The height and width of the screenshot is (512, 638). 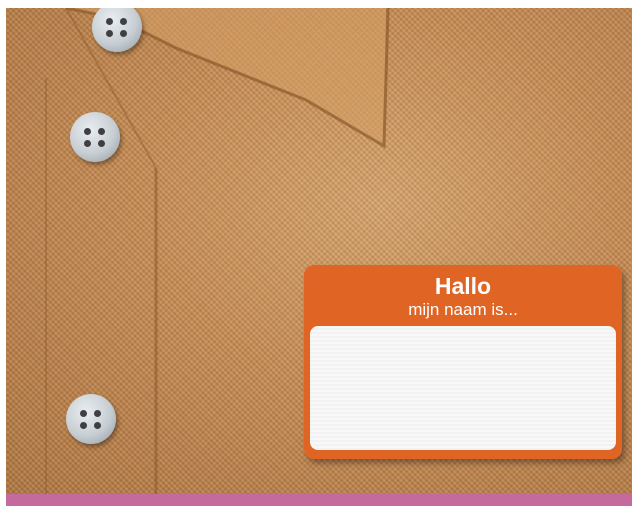 I want to click on footer-band, so click(x=319, y=500).